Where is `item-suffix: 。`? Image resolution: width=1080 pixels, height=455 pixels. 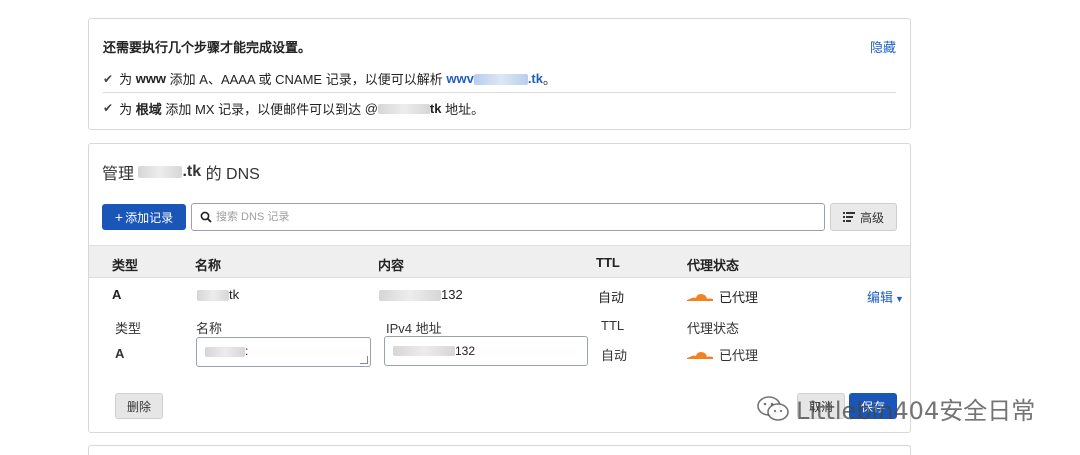 item-suffix: 。 is located at coordinates (549, 79).